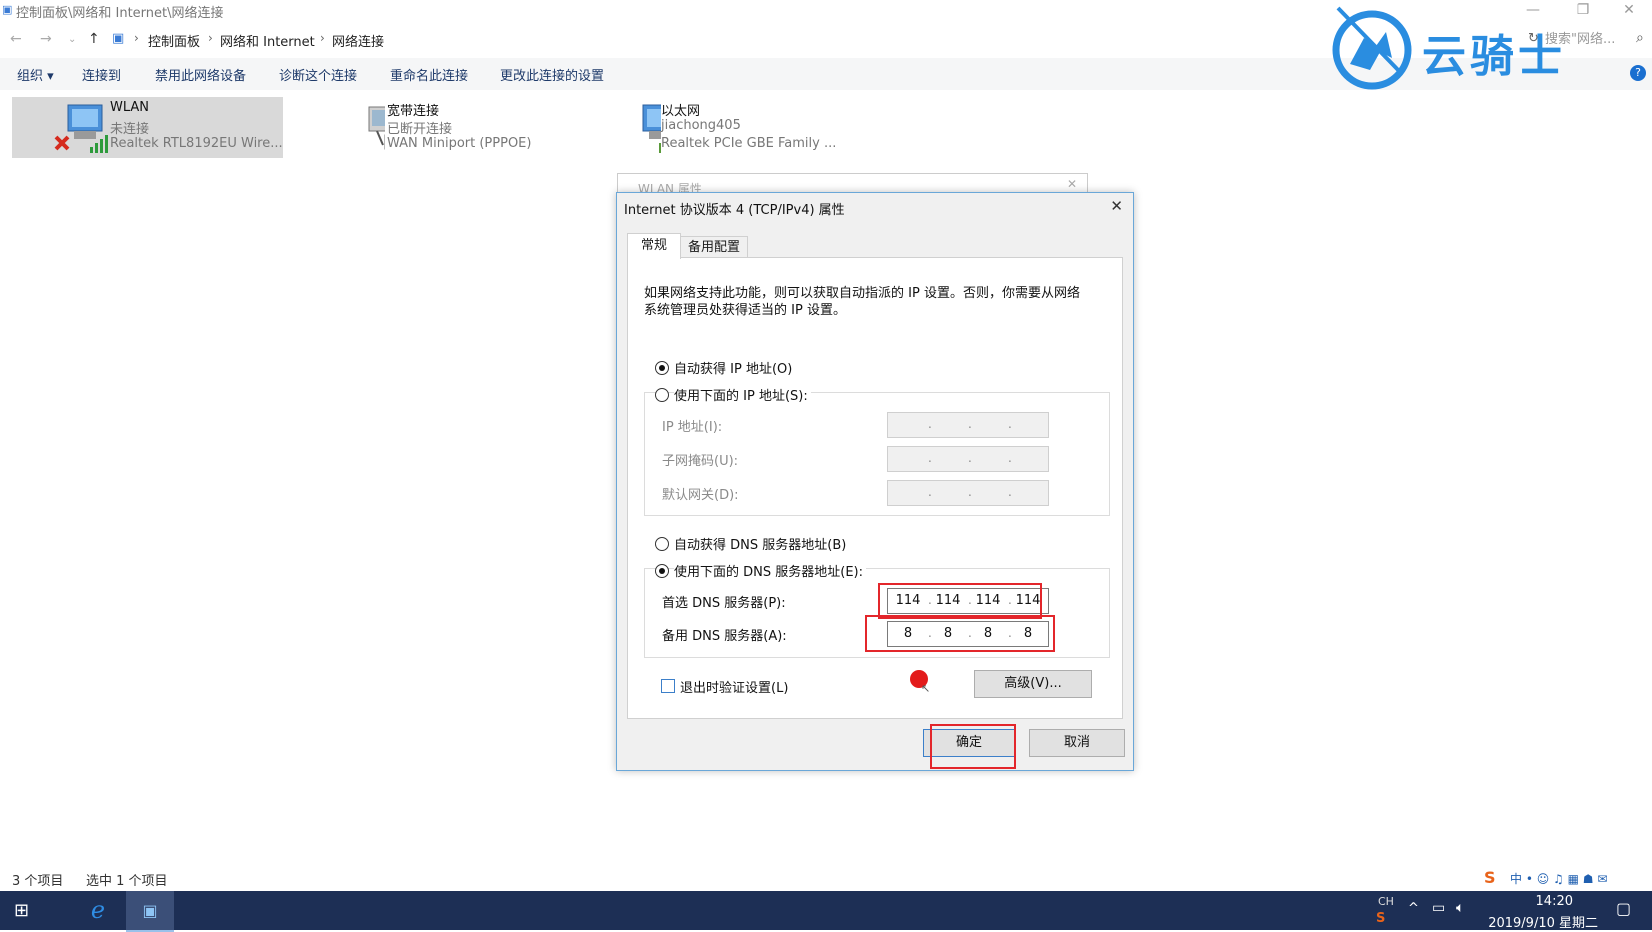  Describe the element at coordinates (1490, 877) in the screenshot. I see `ime-logo-icon: S` at that location.